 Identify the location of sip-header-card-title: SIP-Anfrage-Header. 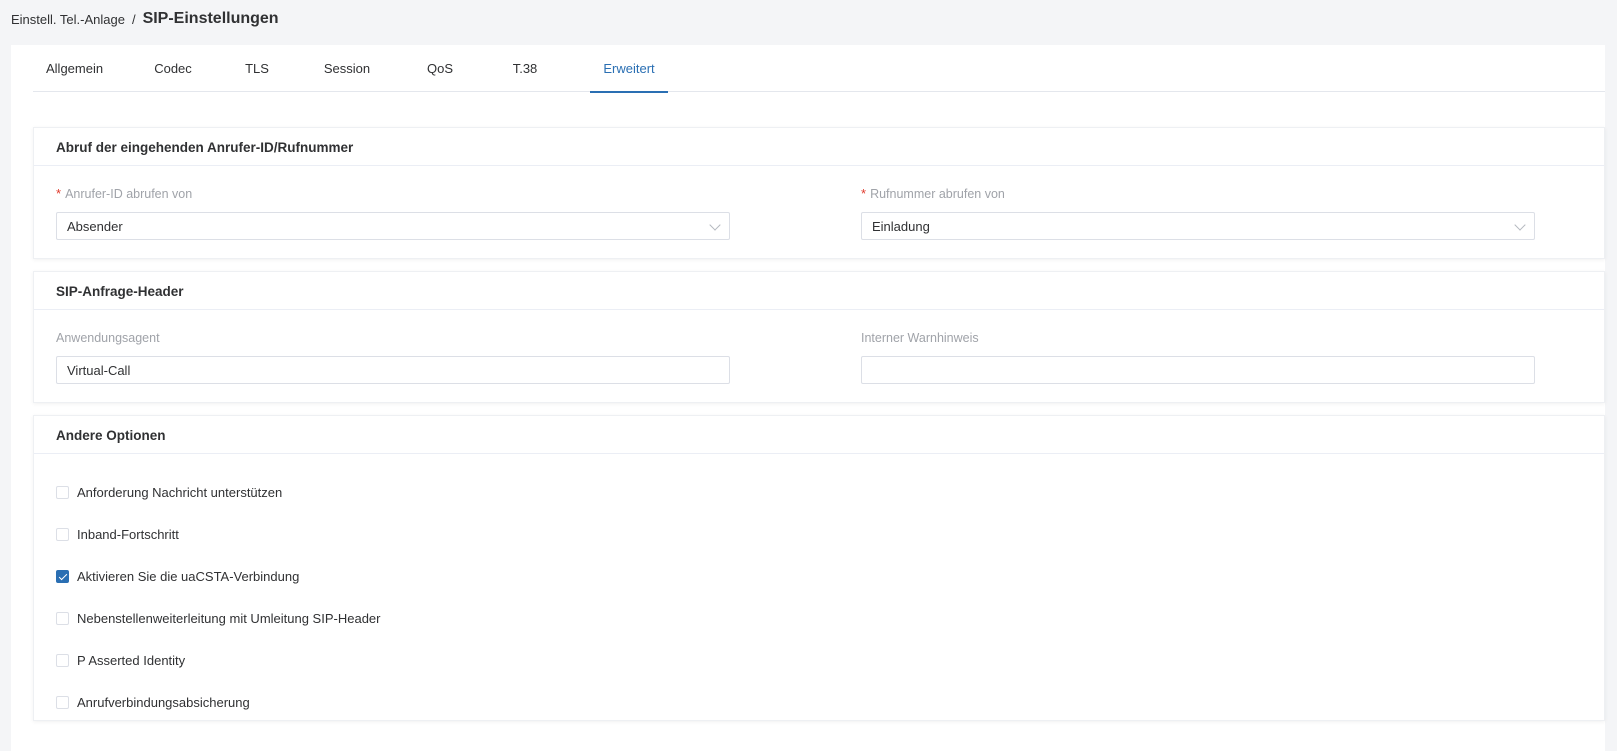
(819, 291).